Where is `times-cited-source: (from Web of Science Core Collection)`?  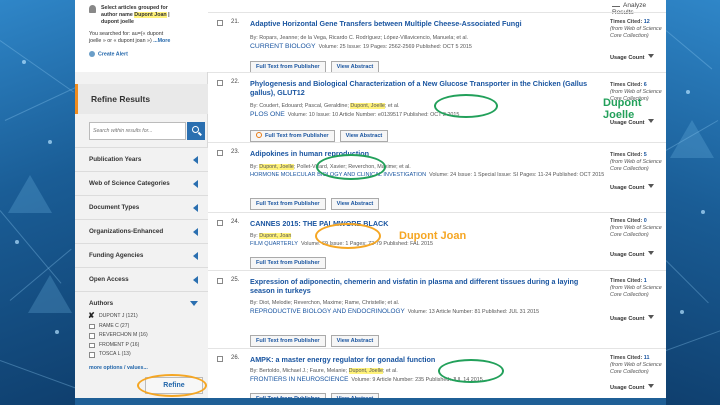
times-cited-source: (from Web of Science Core Collection) is located at coordinates (636, 165).